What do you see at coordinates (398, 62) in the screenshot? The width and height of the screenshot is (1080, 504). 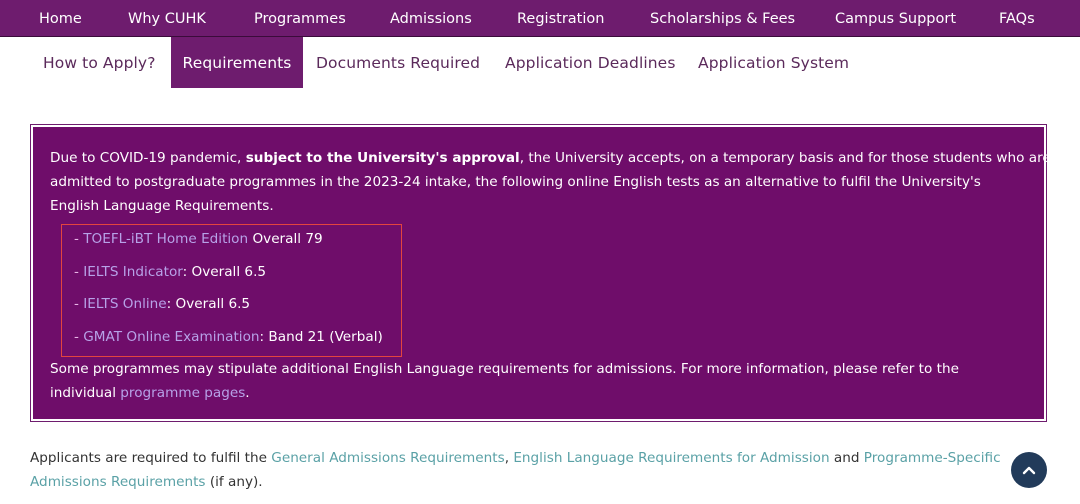 I see `tab-documents-required: Documents Required` at bounding box center [398, 62].